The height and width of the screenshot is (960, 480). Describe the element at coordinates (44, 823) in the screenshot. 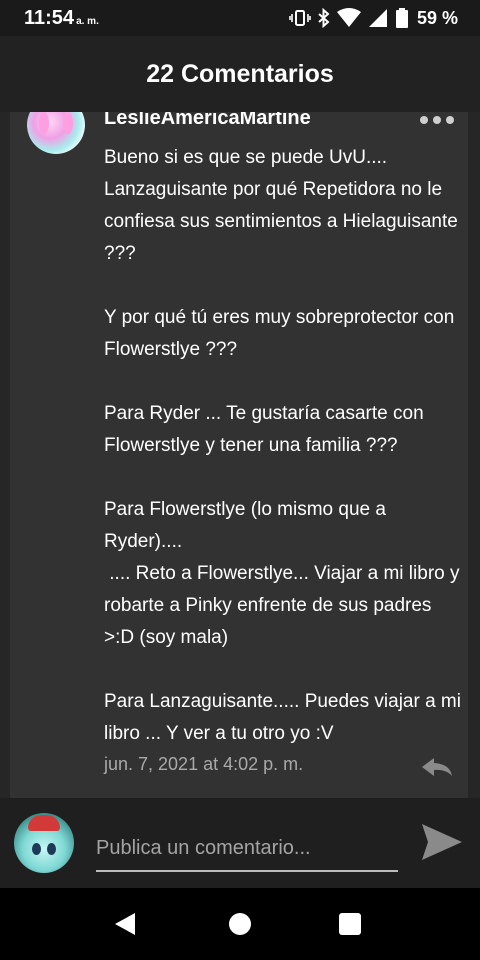

I see `avatar-hat` at that location.